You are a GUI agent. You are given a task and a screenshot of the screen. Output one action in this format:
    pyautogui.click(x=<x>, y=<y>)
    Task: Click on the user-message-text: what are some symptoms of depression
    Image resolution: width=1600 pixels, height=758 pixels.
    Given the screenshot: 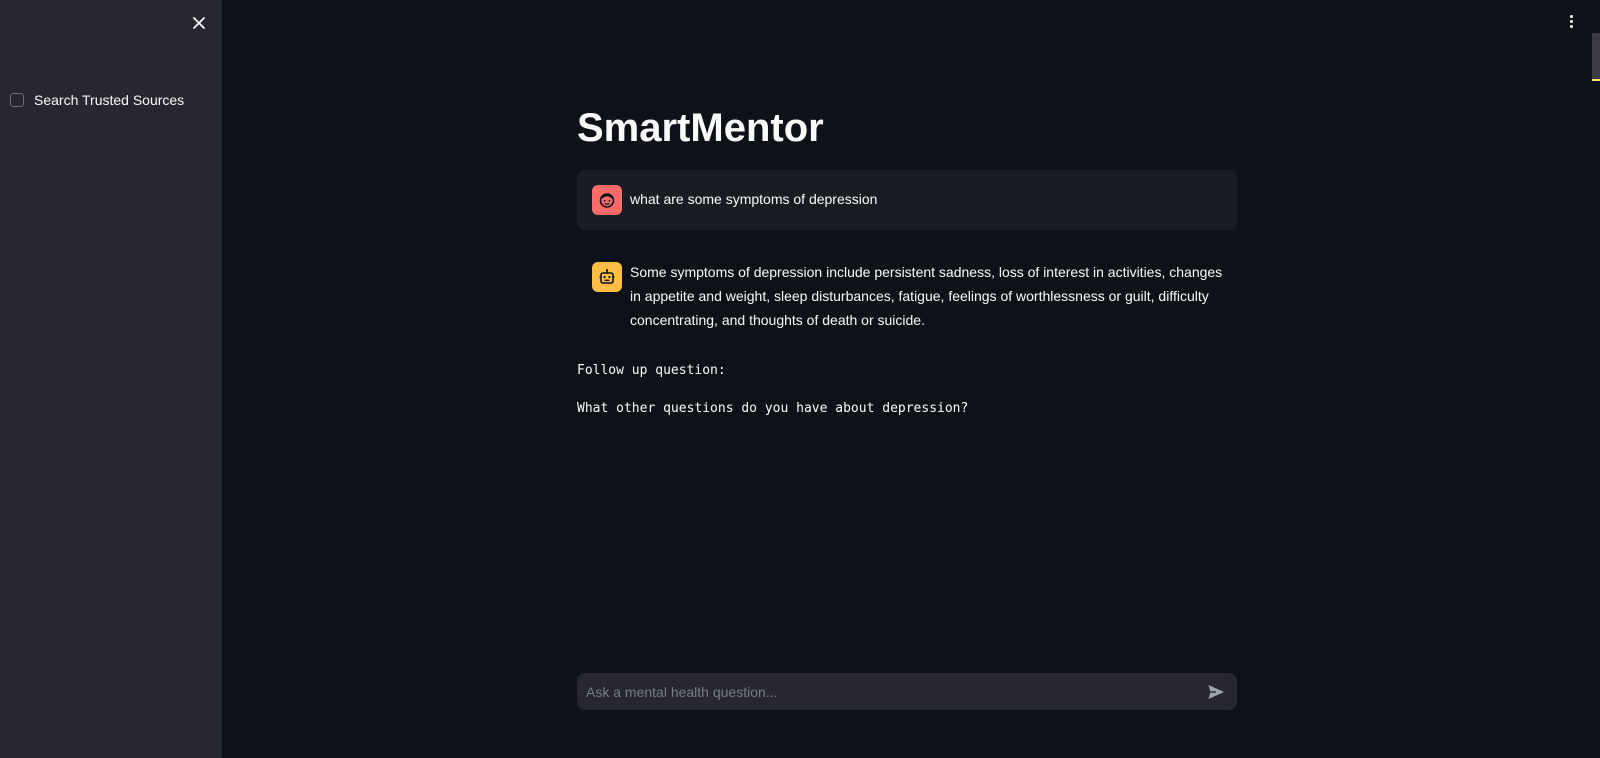 What is the action you would take?
    pyautogui.click(x=754, y=199)
    